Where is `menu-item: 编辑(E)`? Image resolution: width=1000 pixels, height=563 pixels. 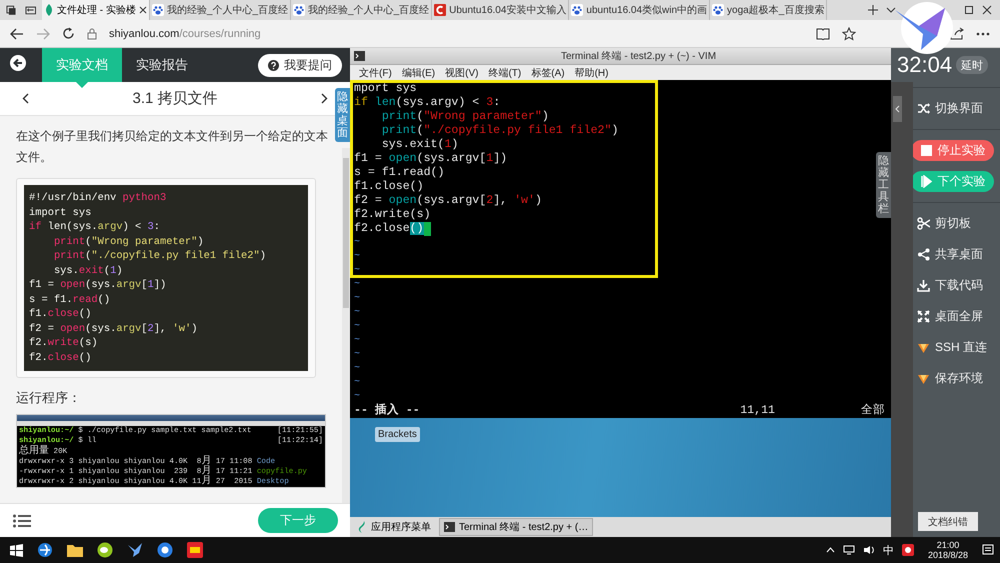 menu-item: 编辑(E) is located at coordinates (419, 73).